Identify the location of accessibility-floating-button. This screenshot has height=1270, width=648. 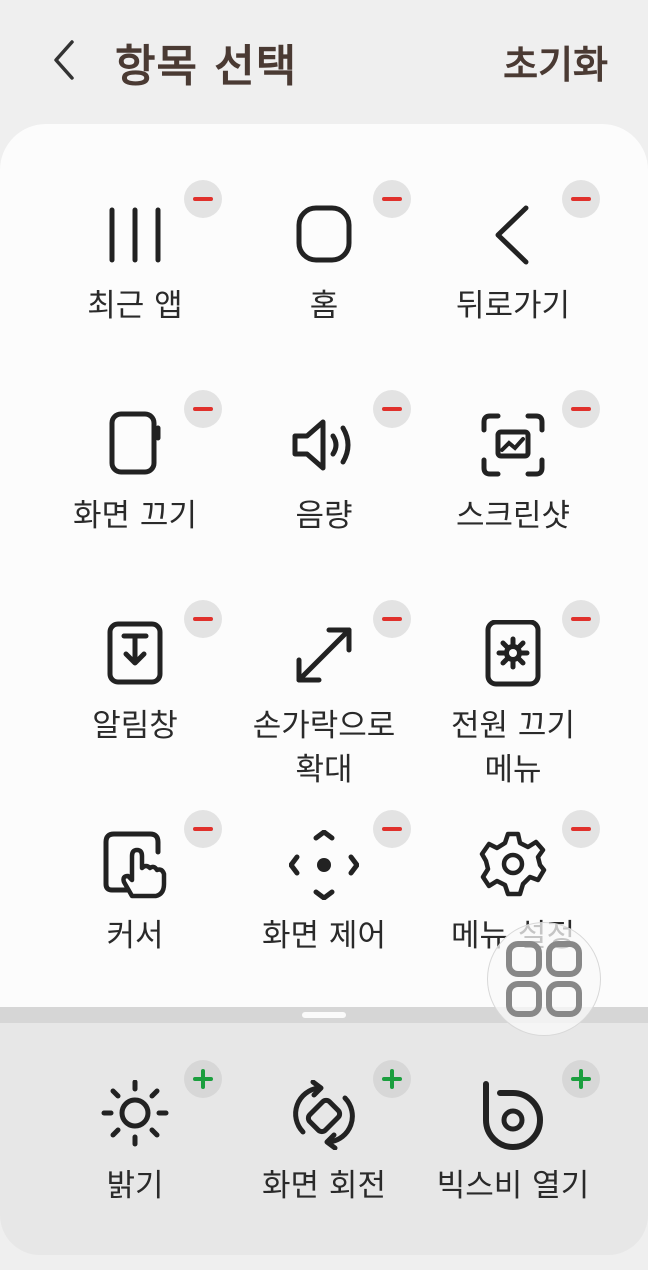
(544, 979).